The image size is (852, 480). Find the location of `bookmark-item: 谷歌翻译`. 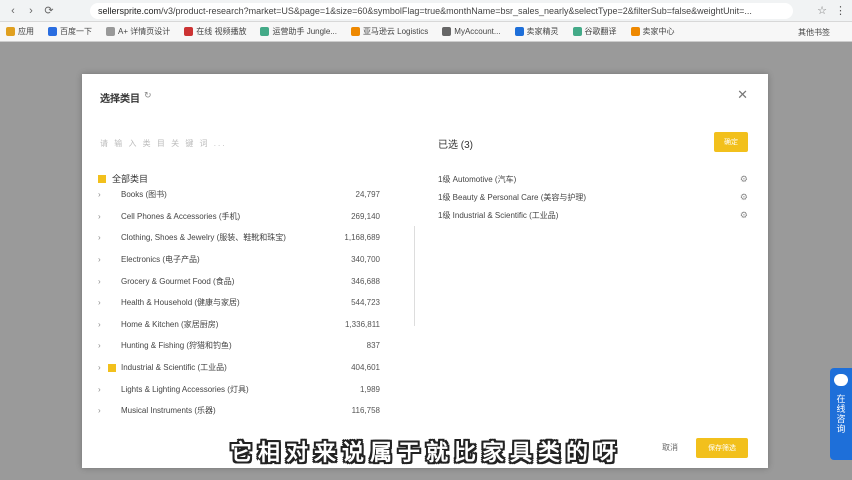

bookmark-item: 谷歌翻译 is located at coordinates (594, 31).